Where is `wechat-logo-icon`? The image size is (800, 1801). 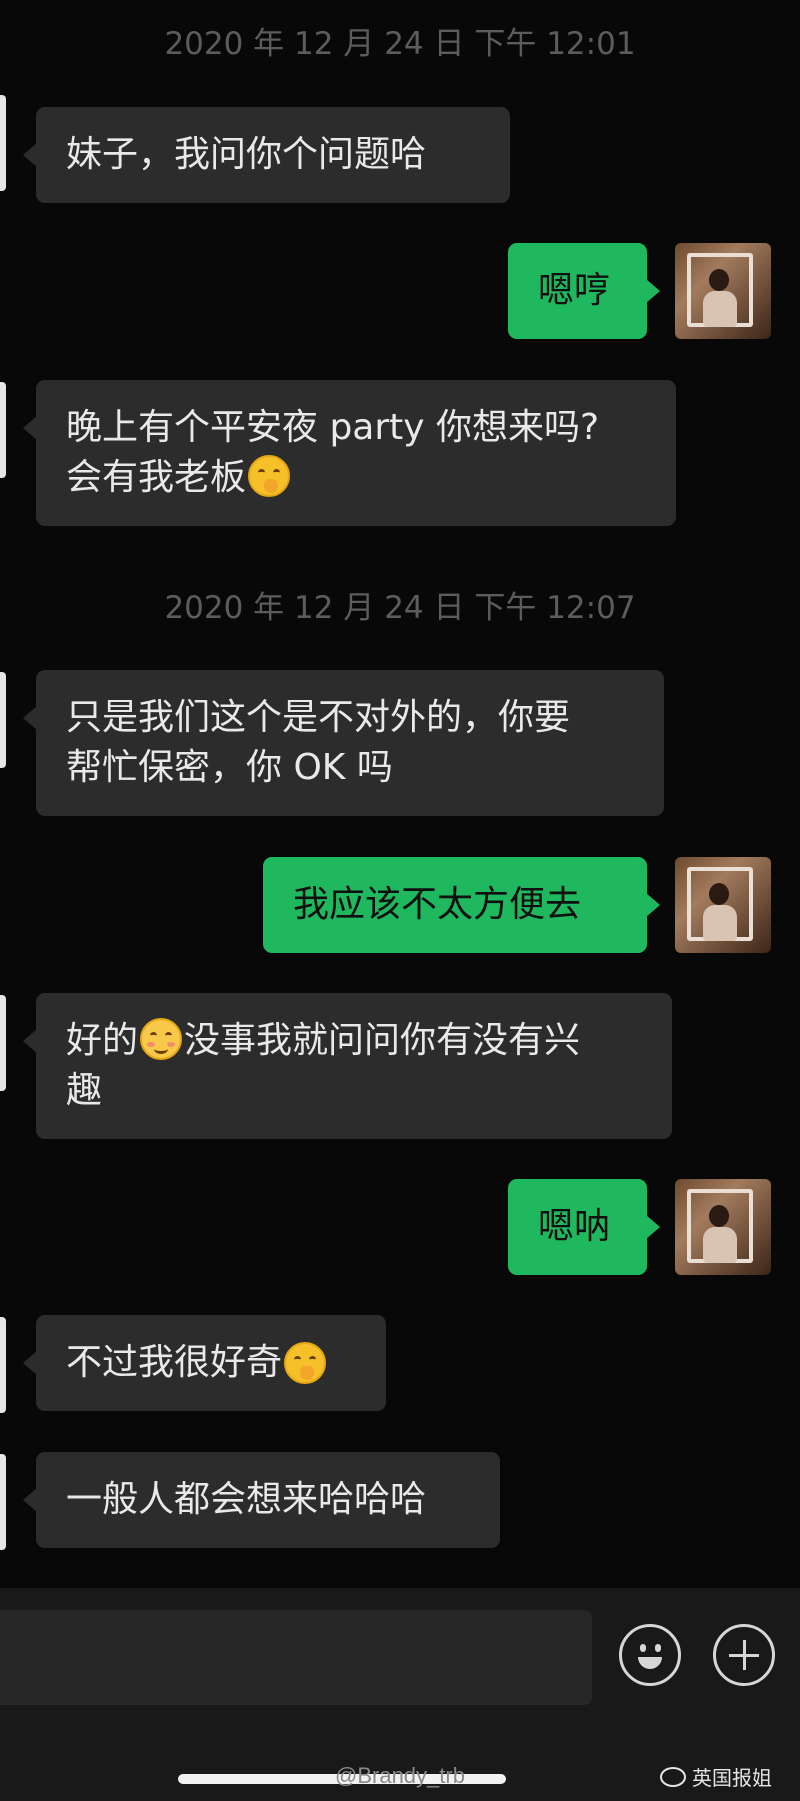 wechat-logo-icon is located at coordinates (673, 1776).